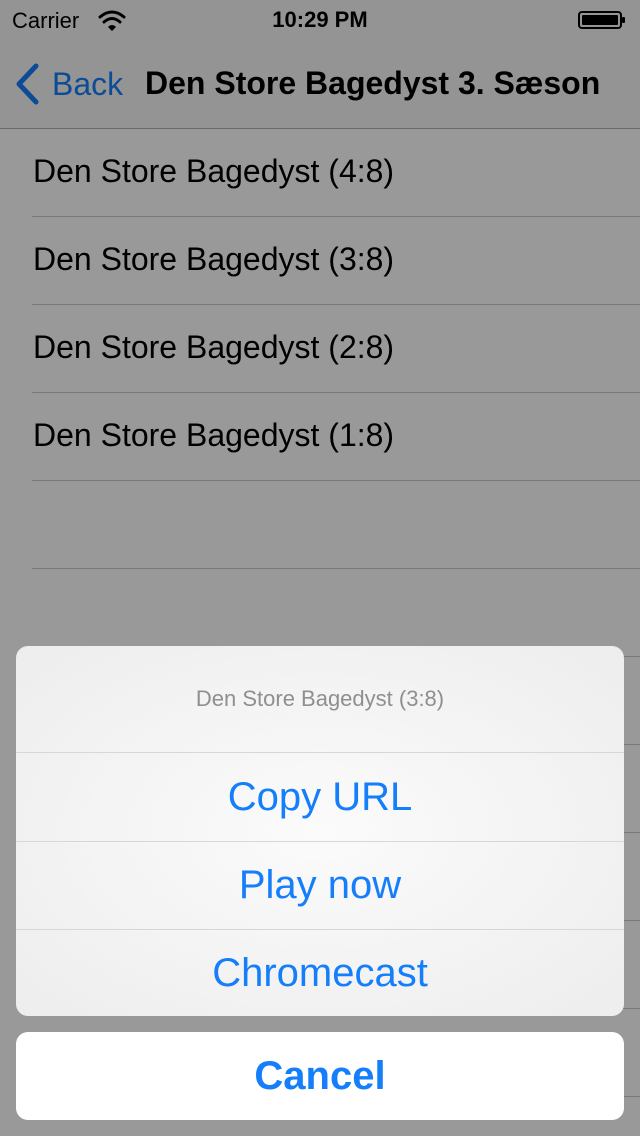 The width and height of the screenshot is (640, 1136). What do you see at coordinates (320, 885) in the screenshot?
I see `play-now-button: Play now` at bounding box center [320, 885].